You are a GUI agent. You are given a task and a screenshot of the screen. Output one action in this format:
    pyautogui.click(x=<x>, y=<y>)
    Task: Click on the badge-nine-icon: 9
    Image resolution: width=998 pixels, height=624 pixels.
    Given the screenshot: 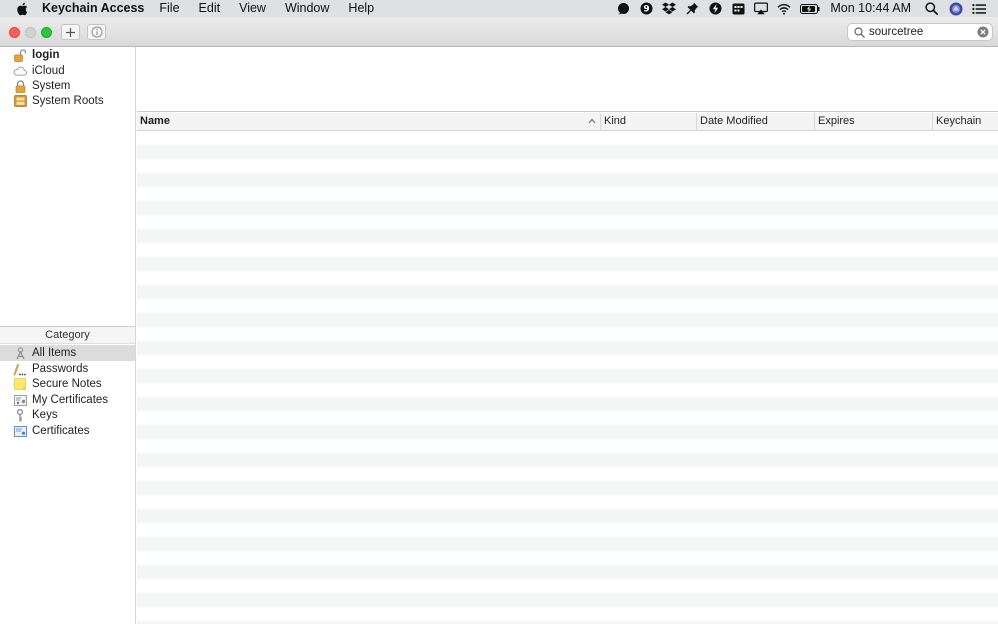 What is the action you would take?
    pyautogui.click(x=646, y=9)
    